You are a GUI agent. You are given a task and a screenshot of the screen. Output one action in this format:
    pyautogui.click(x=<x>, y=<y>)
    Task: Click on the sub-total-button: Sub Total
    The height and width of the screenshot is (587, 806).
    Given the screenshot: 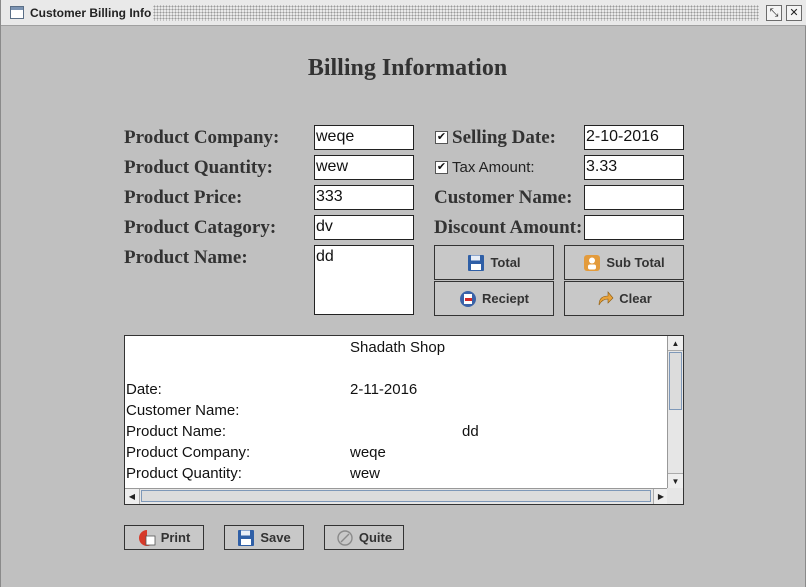 What is the action you would take?
    pyautogui.click(x=624, y=262)
    